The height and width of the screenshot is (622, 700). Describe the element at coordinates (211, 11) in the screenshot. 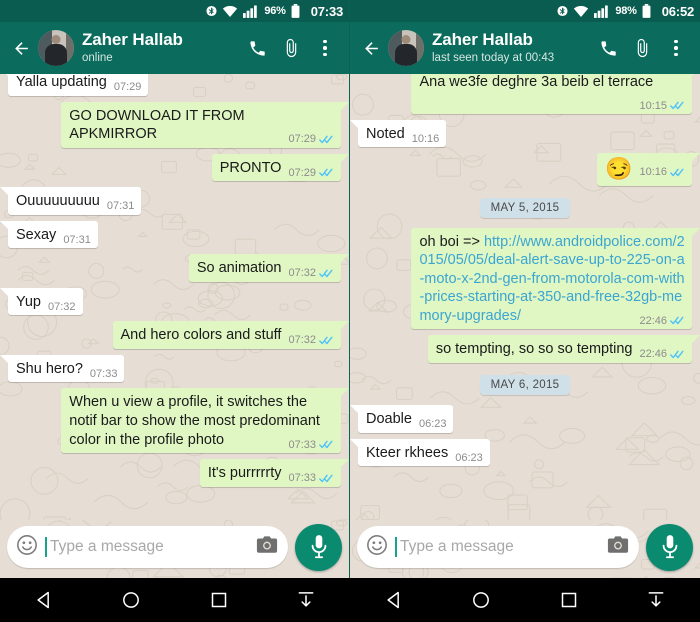

I see `bluetooth-icon` at that location.